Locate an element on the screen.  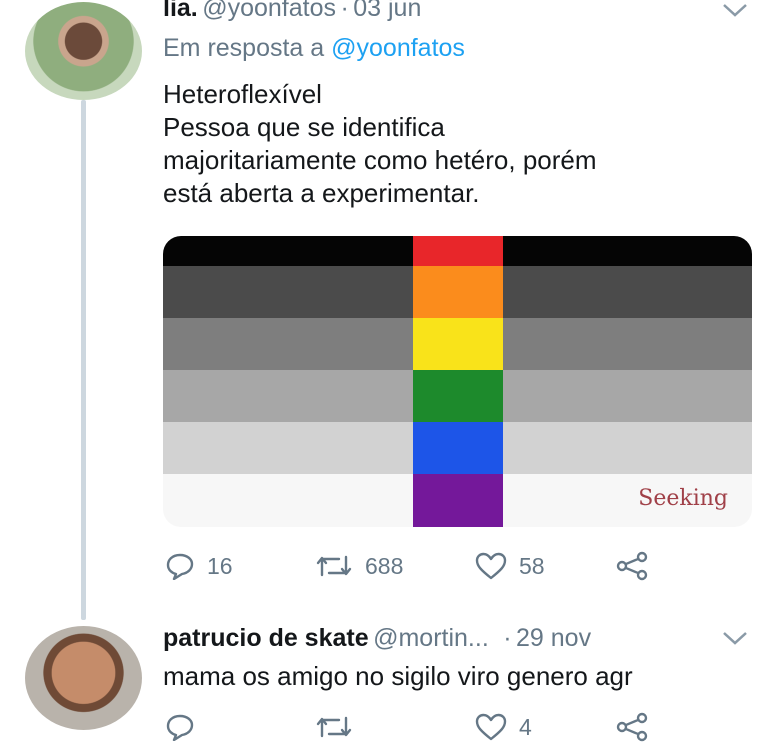
tweet2-actions: 4 is located at coordinates (407, 727).